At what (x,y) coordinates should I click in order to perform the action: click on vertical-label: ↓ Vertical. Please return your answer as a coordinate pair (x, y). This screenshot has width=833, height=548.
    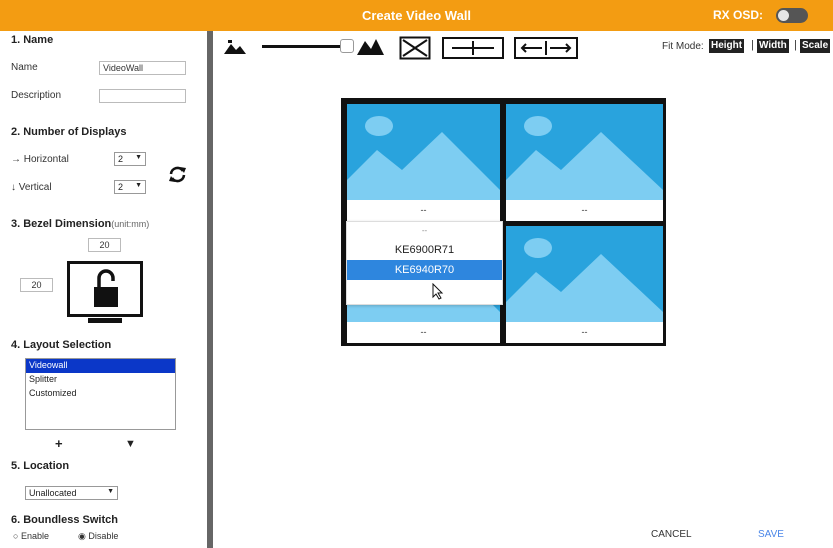
    Looking at the image, I should click on (31, 187).